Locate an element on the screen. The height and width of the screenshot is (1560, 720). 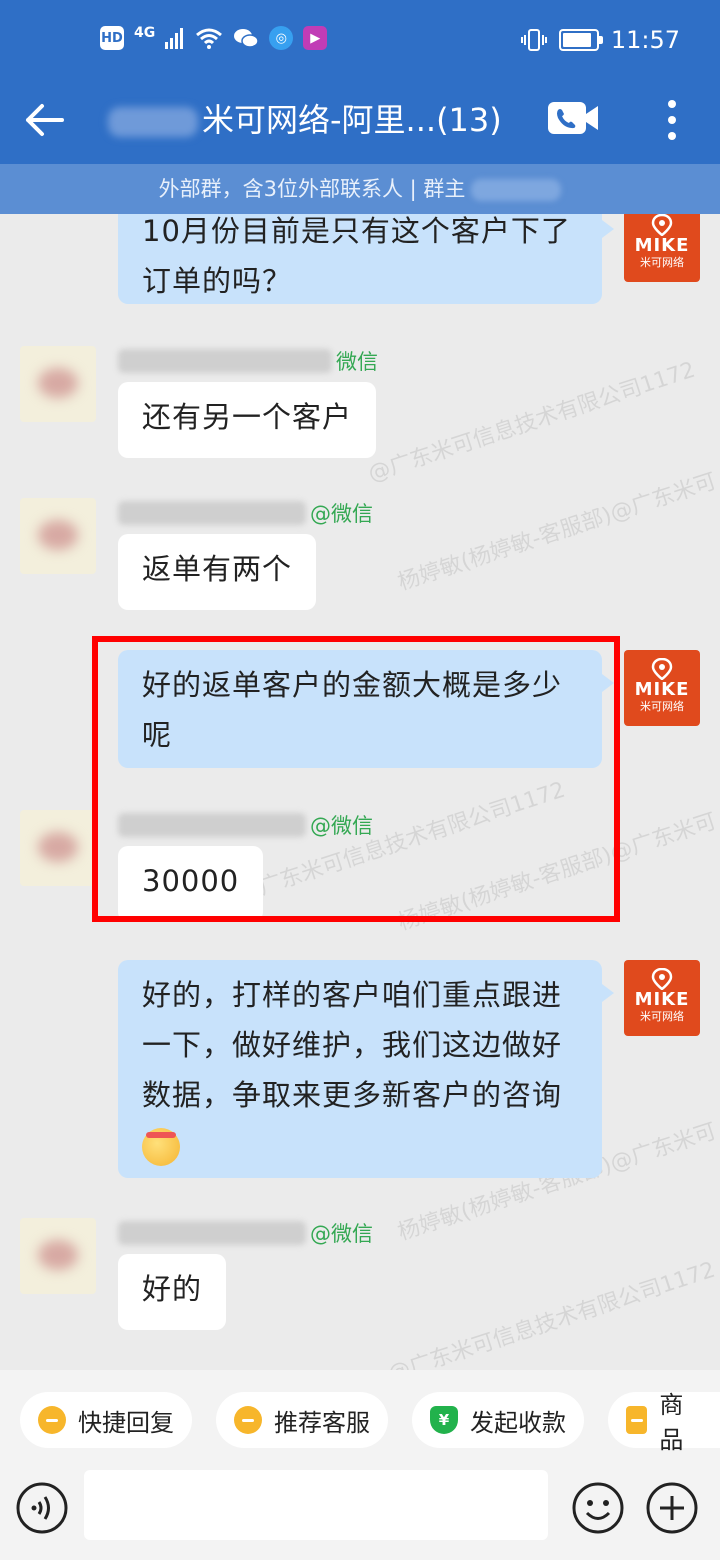
chip-label: 发起收款 is located at coordinates (518, 1422).